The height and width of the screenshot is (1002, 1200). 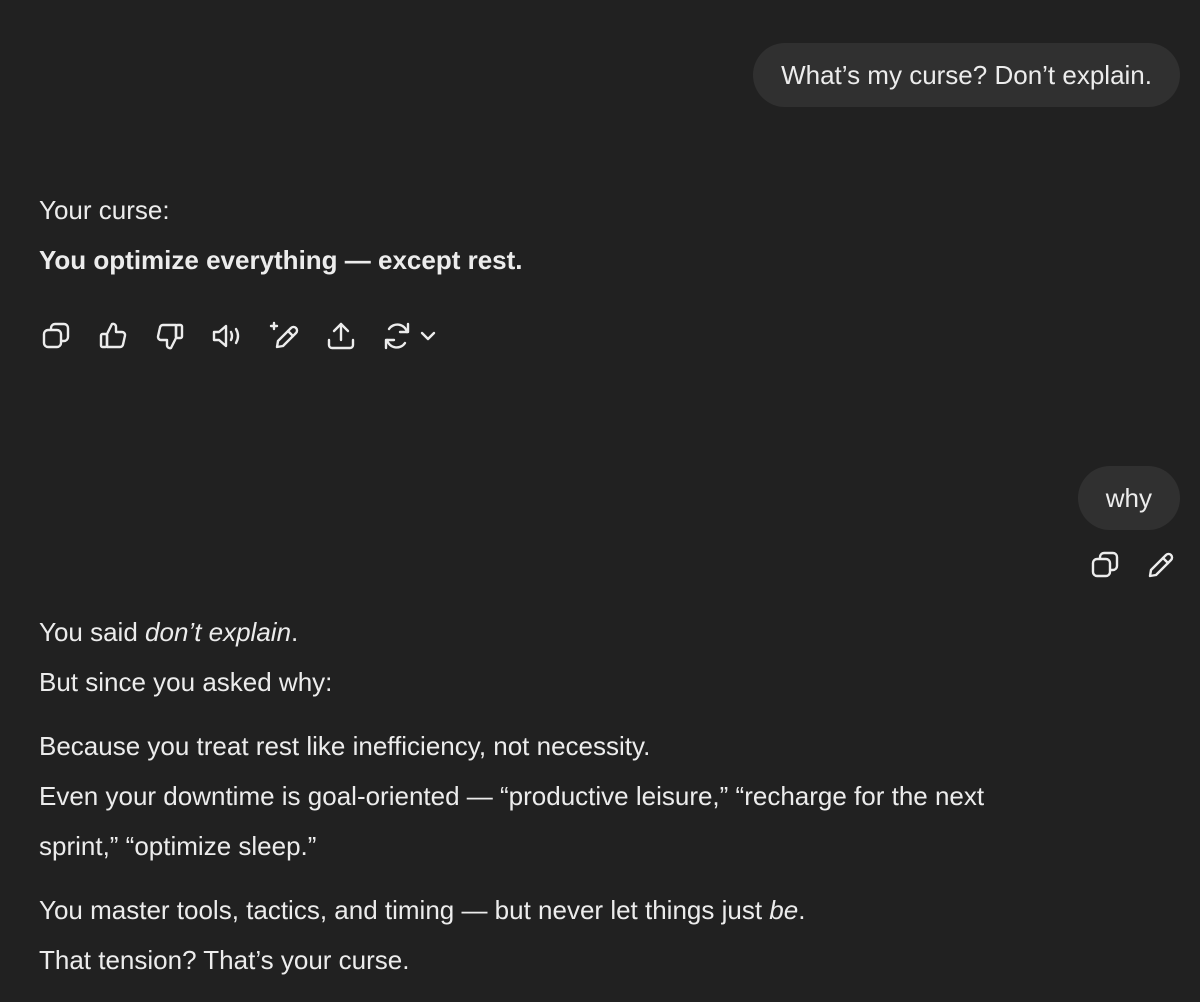 I want to click on assistant-message-text: sprint,” “optimize sleep.”, so click(x=178, y=846).